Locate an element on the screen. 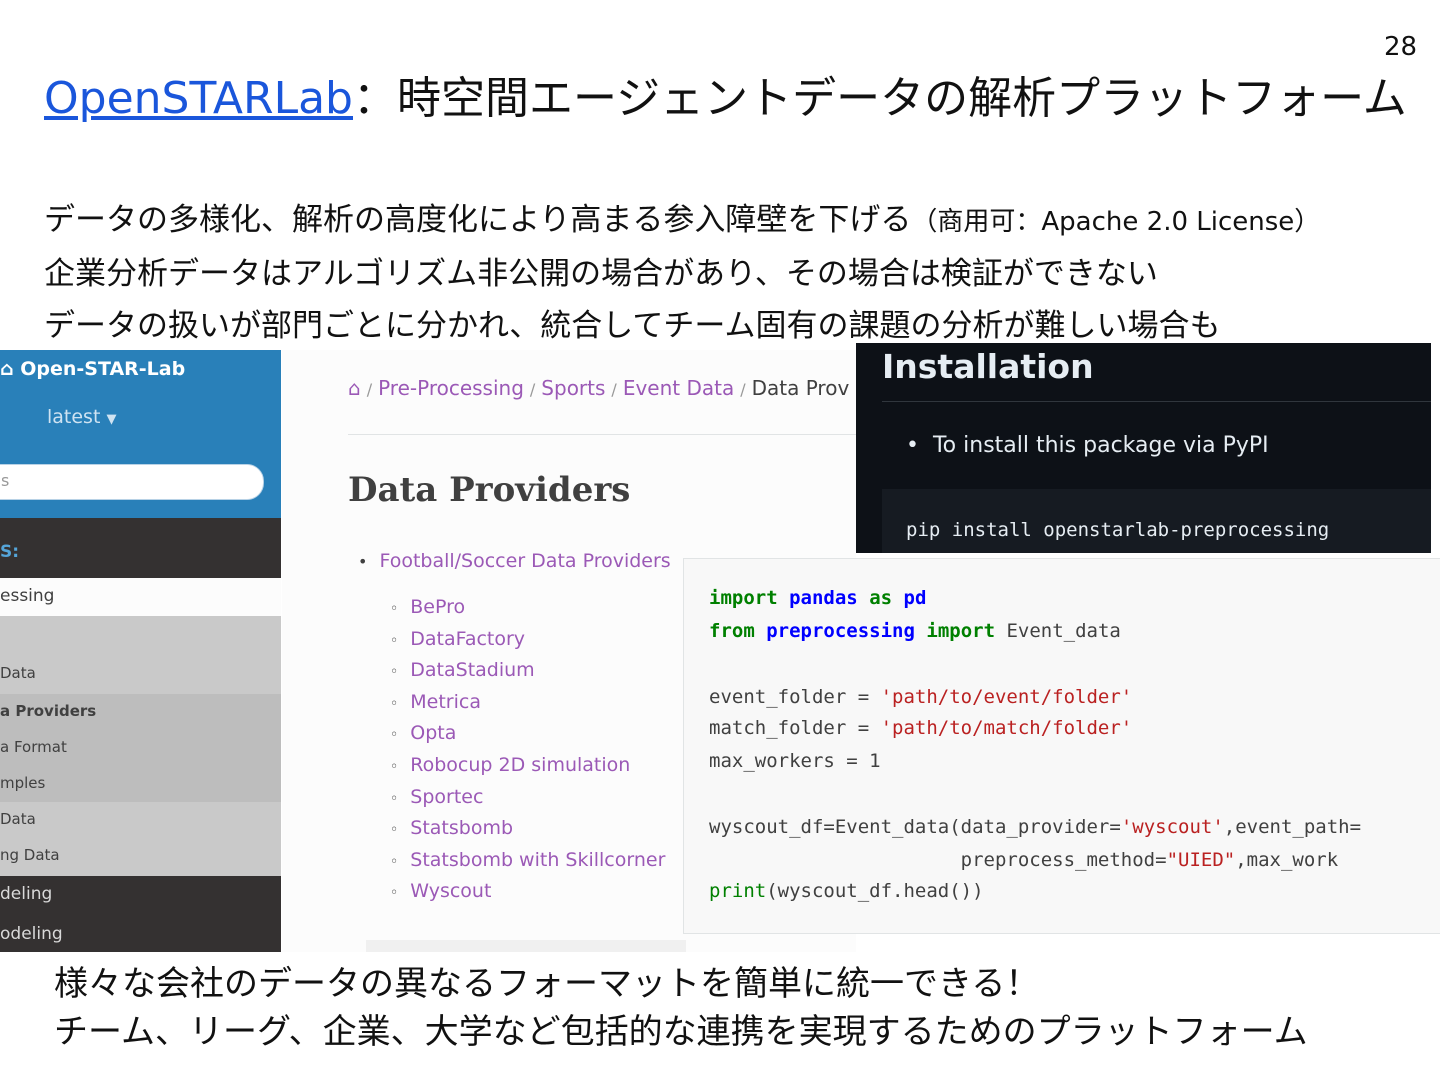 This screenshot has height=1080, width=1440. code-string: "UIED" is located at coordinates (1201, 860).